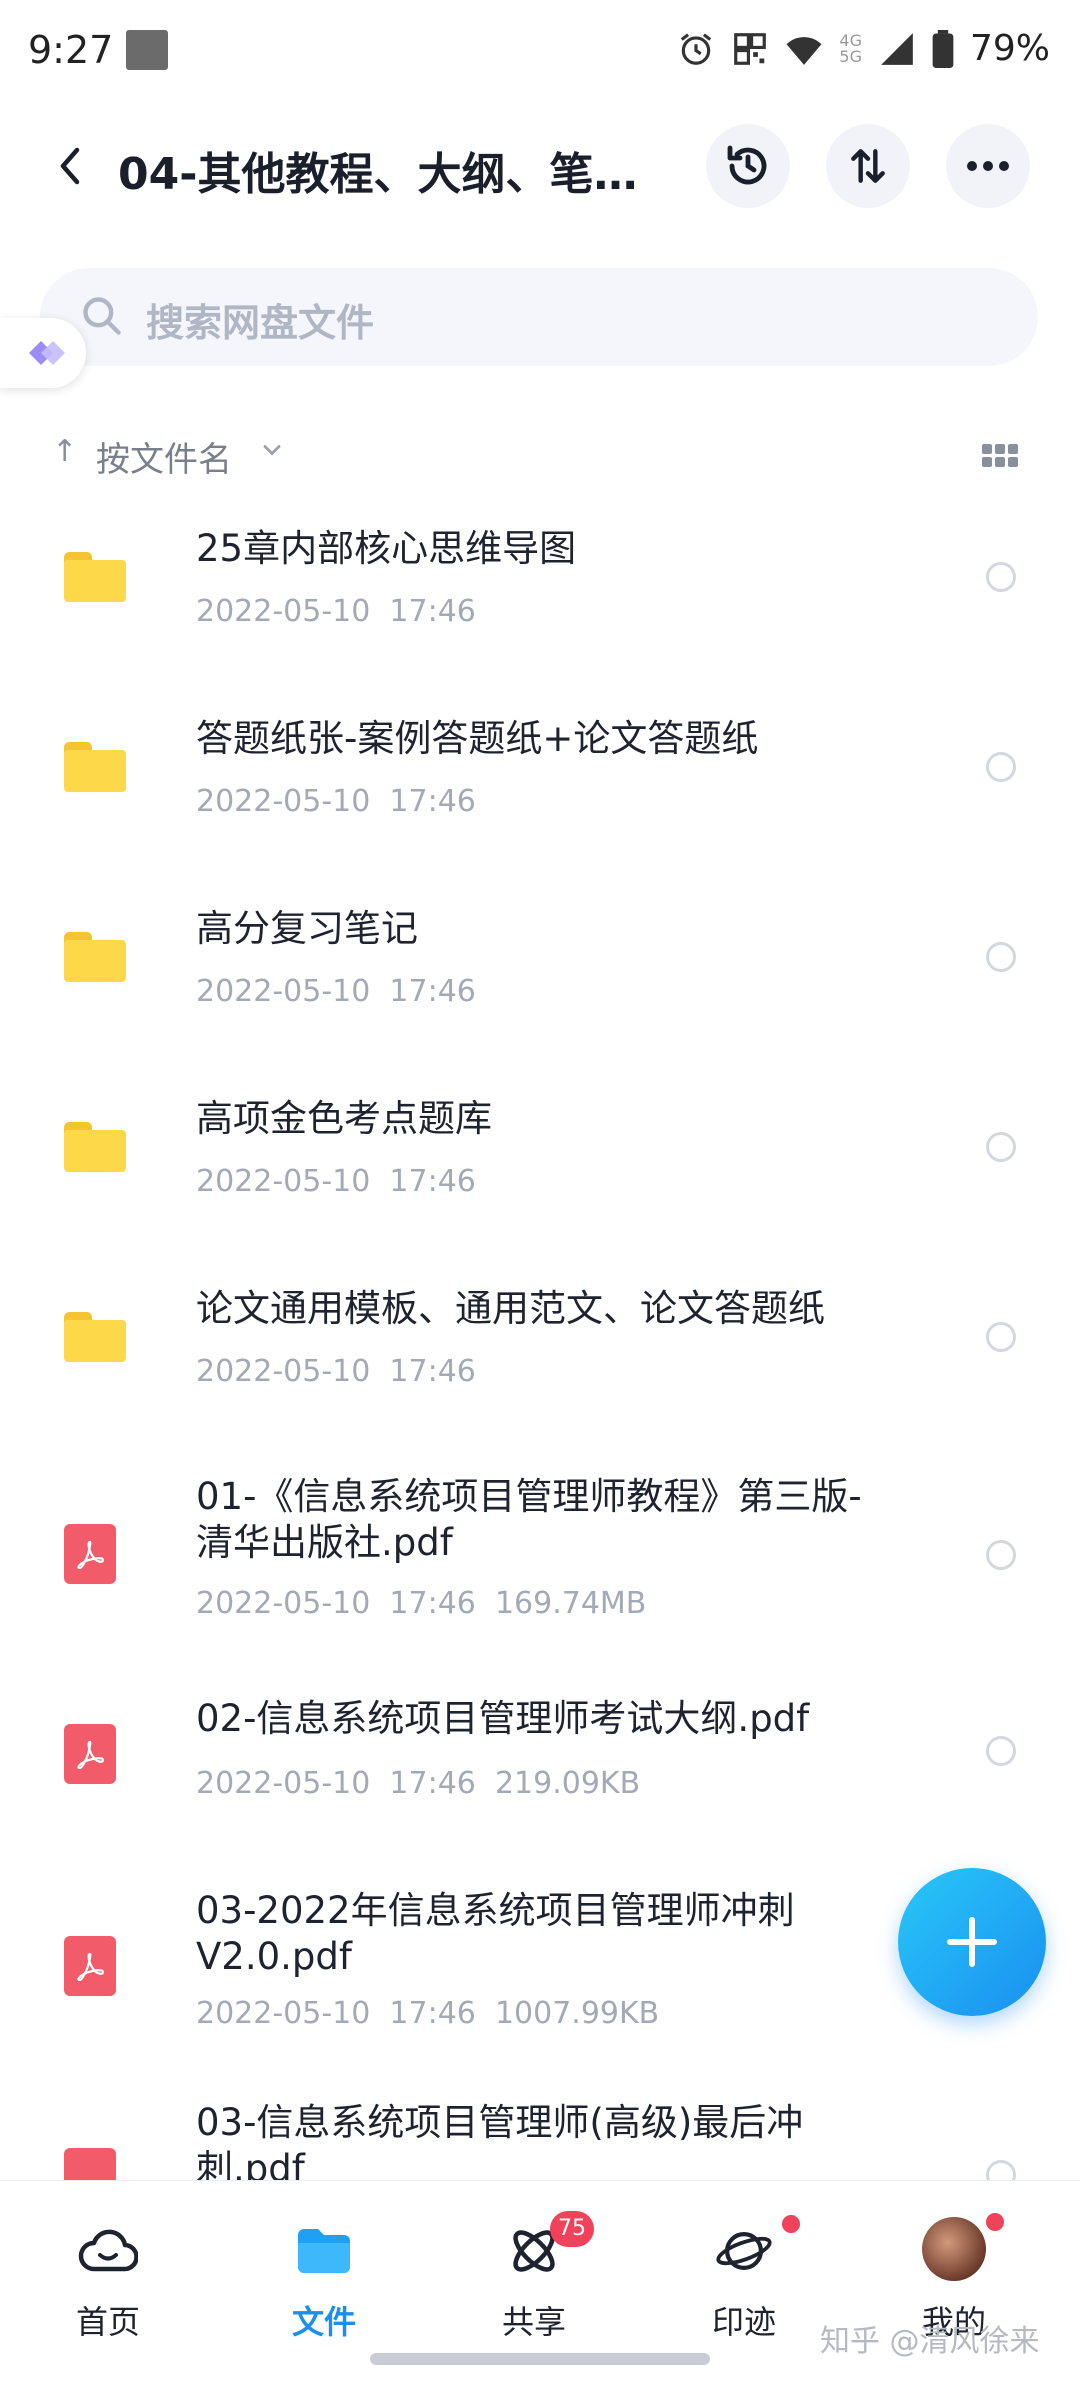  Describe the element at coordinates (529, 1519) in the screenshot. I see `file-name: 01-《信息系统项目管理师教程》第三版-清华出版社.pdf` at that location.